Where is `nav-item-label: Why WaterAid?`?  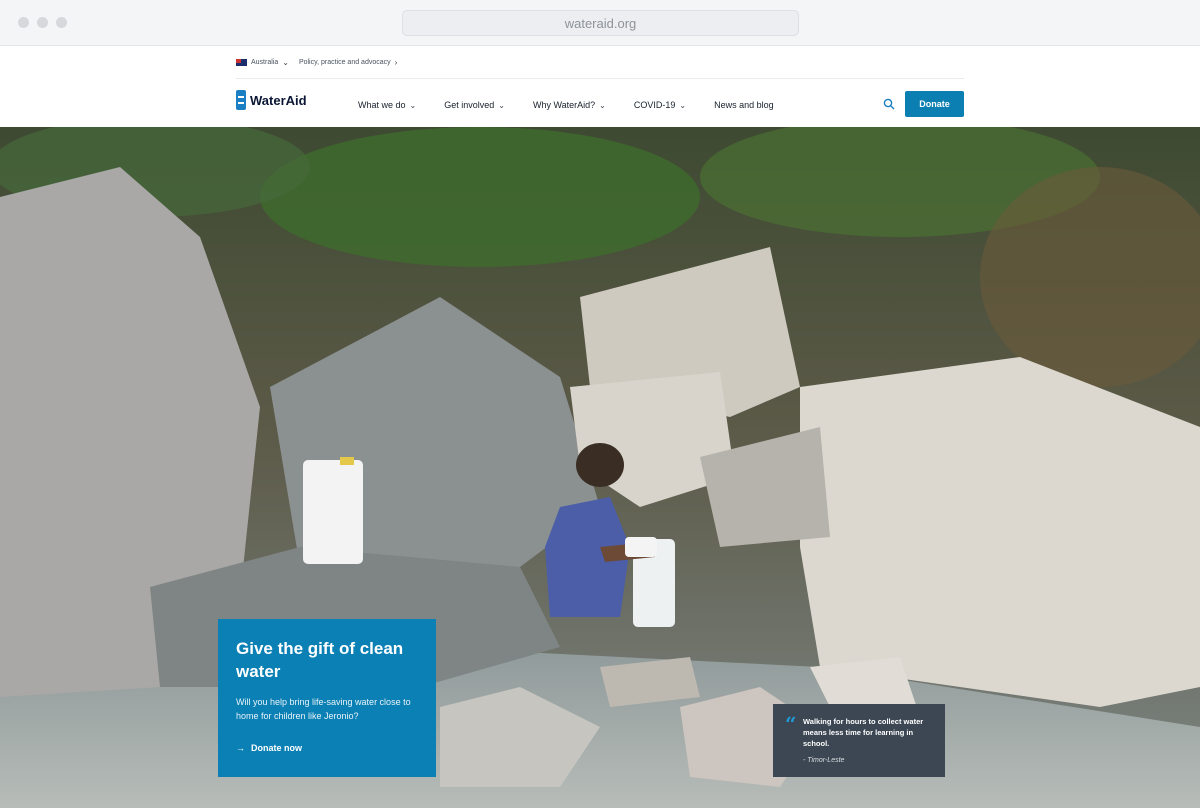 nav-item-label: Why WaterAid? is located at coordinates (564, 105).